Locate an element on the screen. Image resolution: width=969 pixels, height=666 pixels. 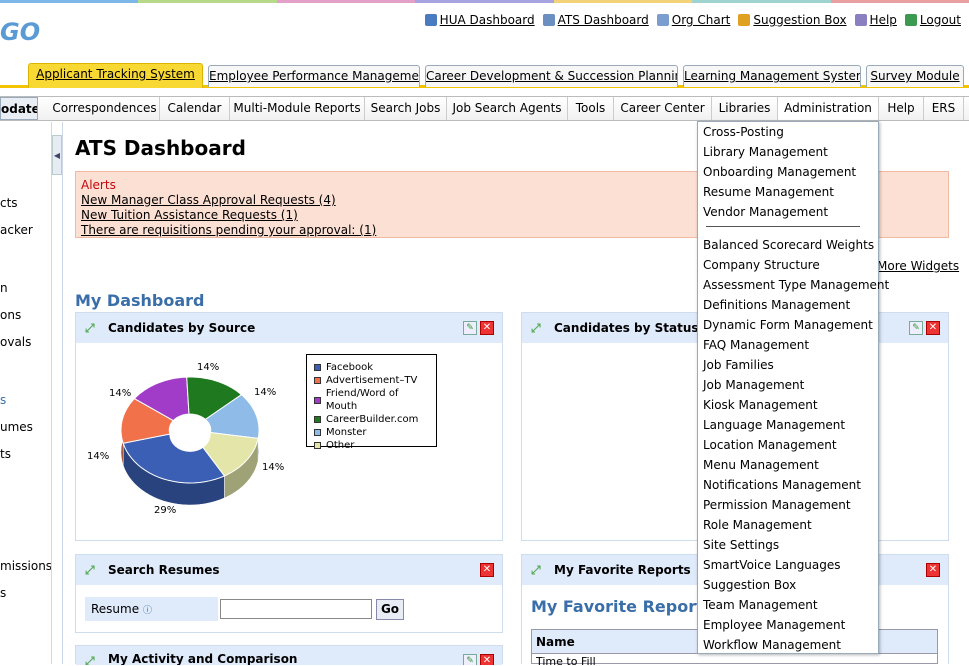
resume-search-input is located at coordinates (296, 609).